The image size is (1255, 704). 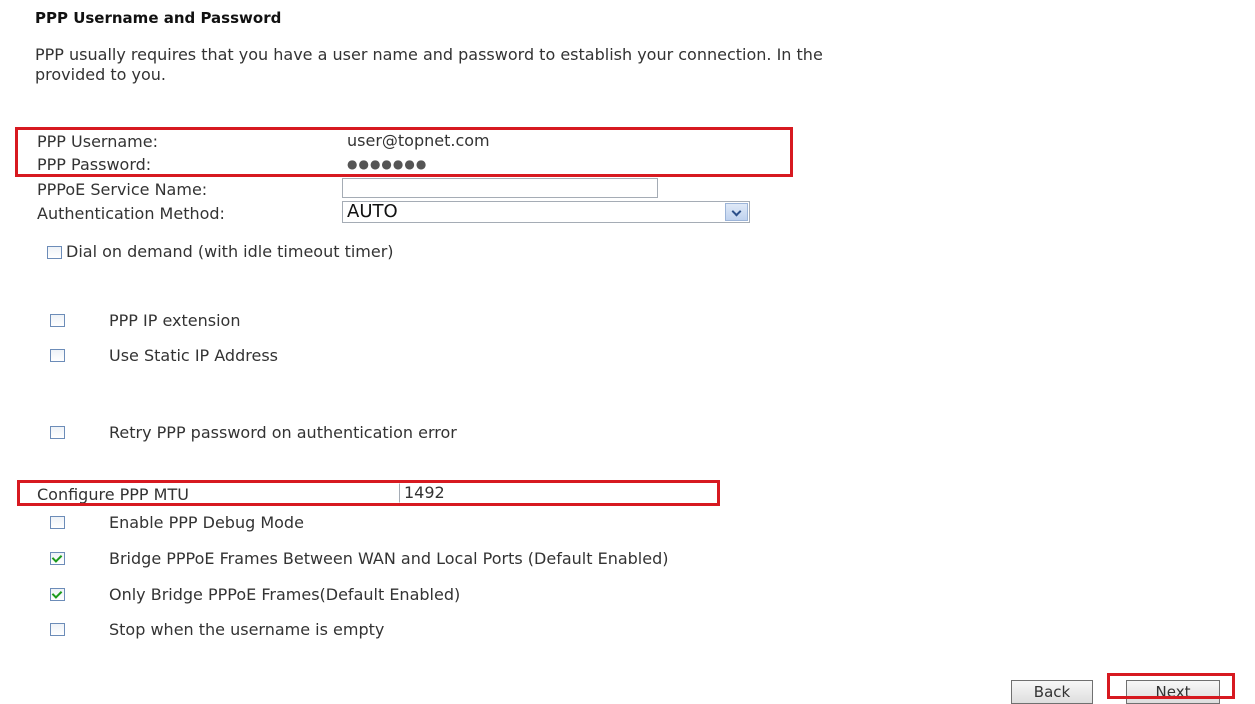 What do you see at coordinates (1052, 692) in the screenshot?
I see `back-button: Back` at bounding box center [1052, 692].